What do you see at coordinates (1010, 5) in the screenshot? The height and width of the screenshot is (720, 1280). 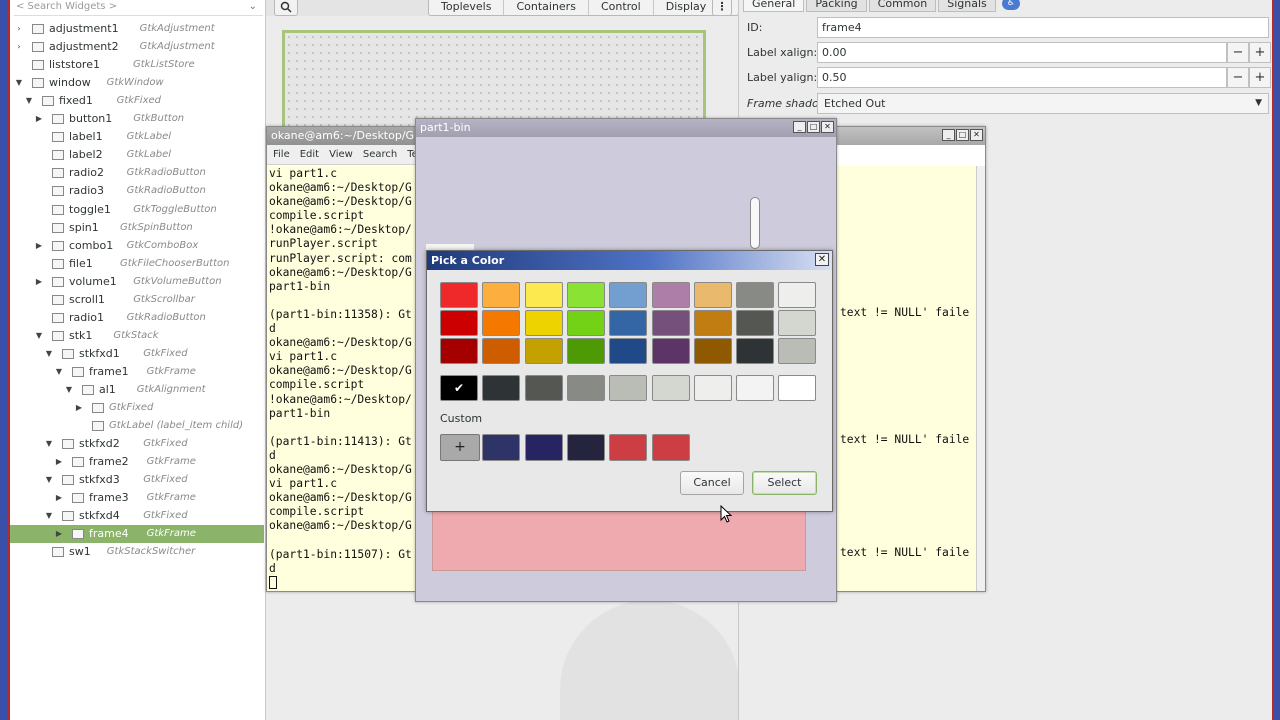 I see `accessibility-icon: ♿` at bounding box center [1010, 5].